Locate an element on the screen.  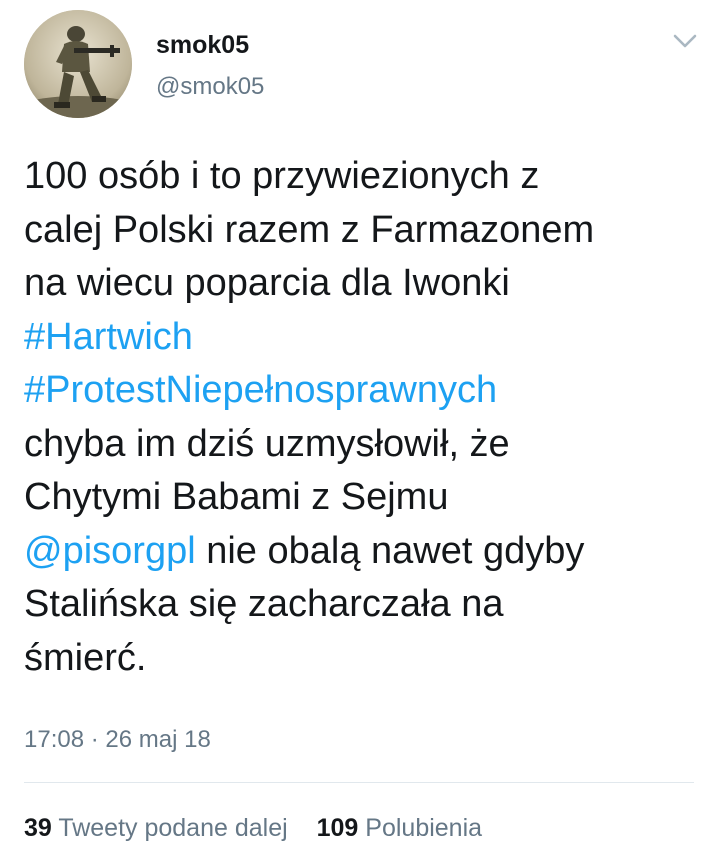
author-display-name: smok05 is located at coordinates (202, 45).